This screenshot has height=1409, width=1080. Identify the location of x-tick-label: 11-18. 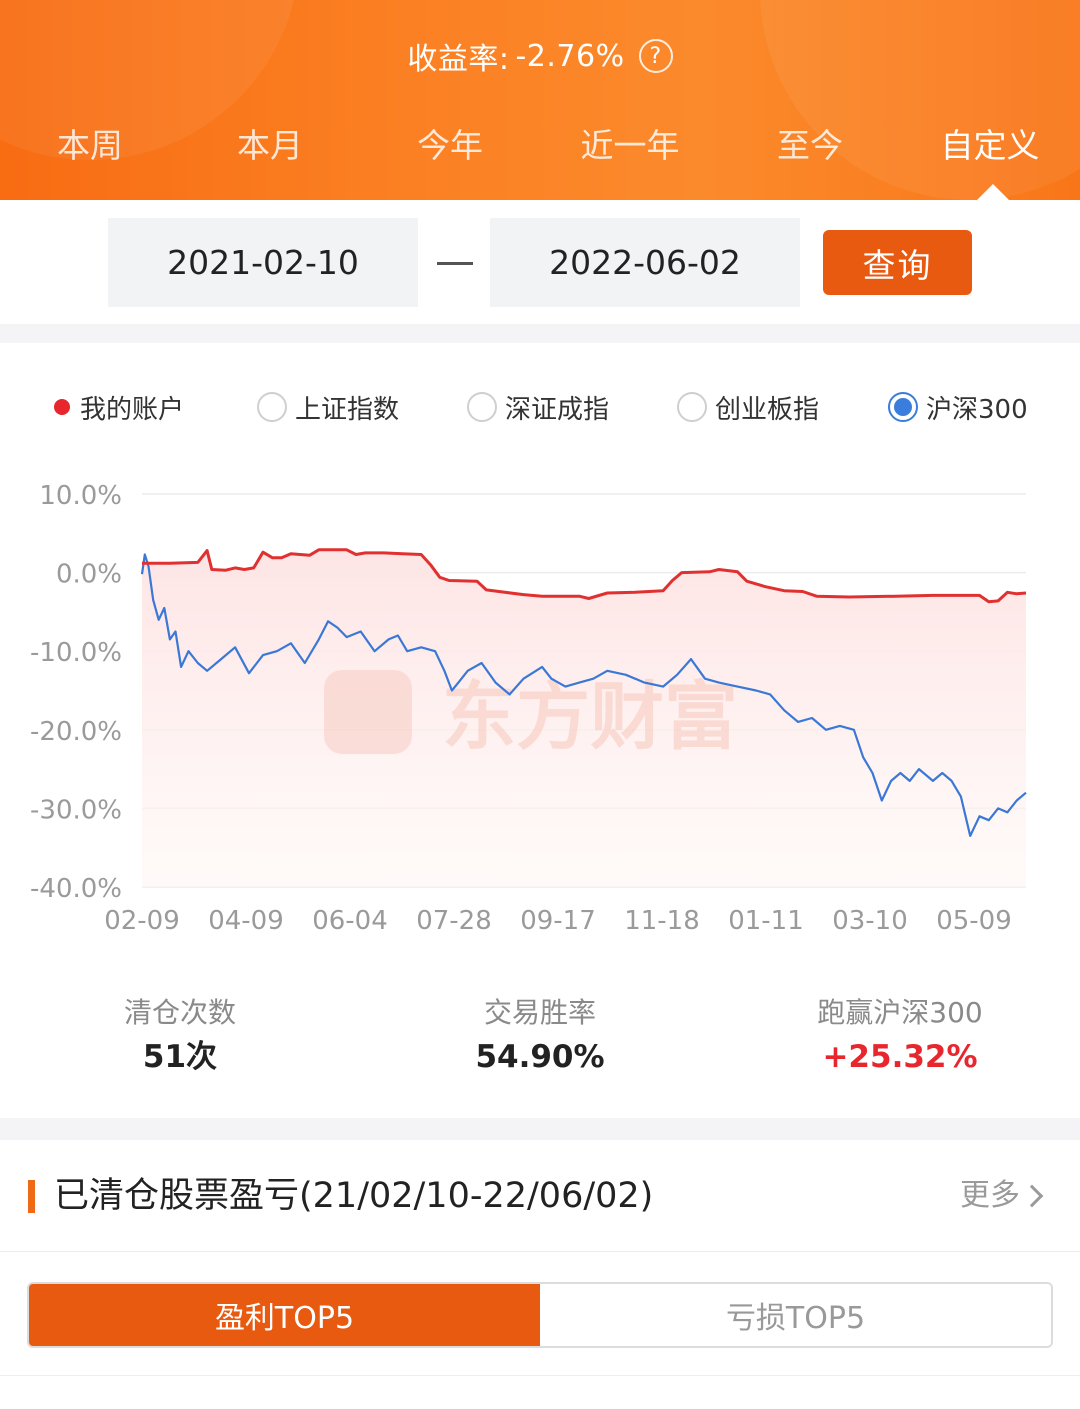
(662, 921).